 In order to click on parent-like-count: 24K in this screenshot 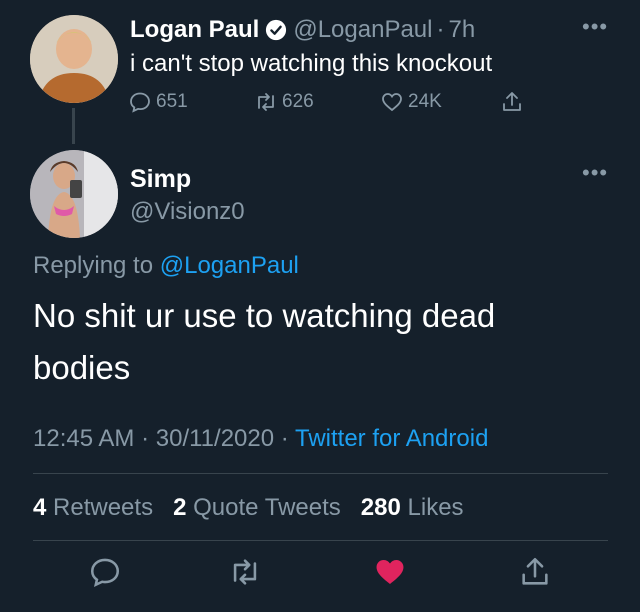, I will do `click(425, 101)`.